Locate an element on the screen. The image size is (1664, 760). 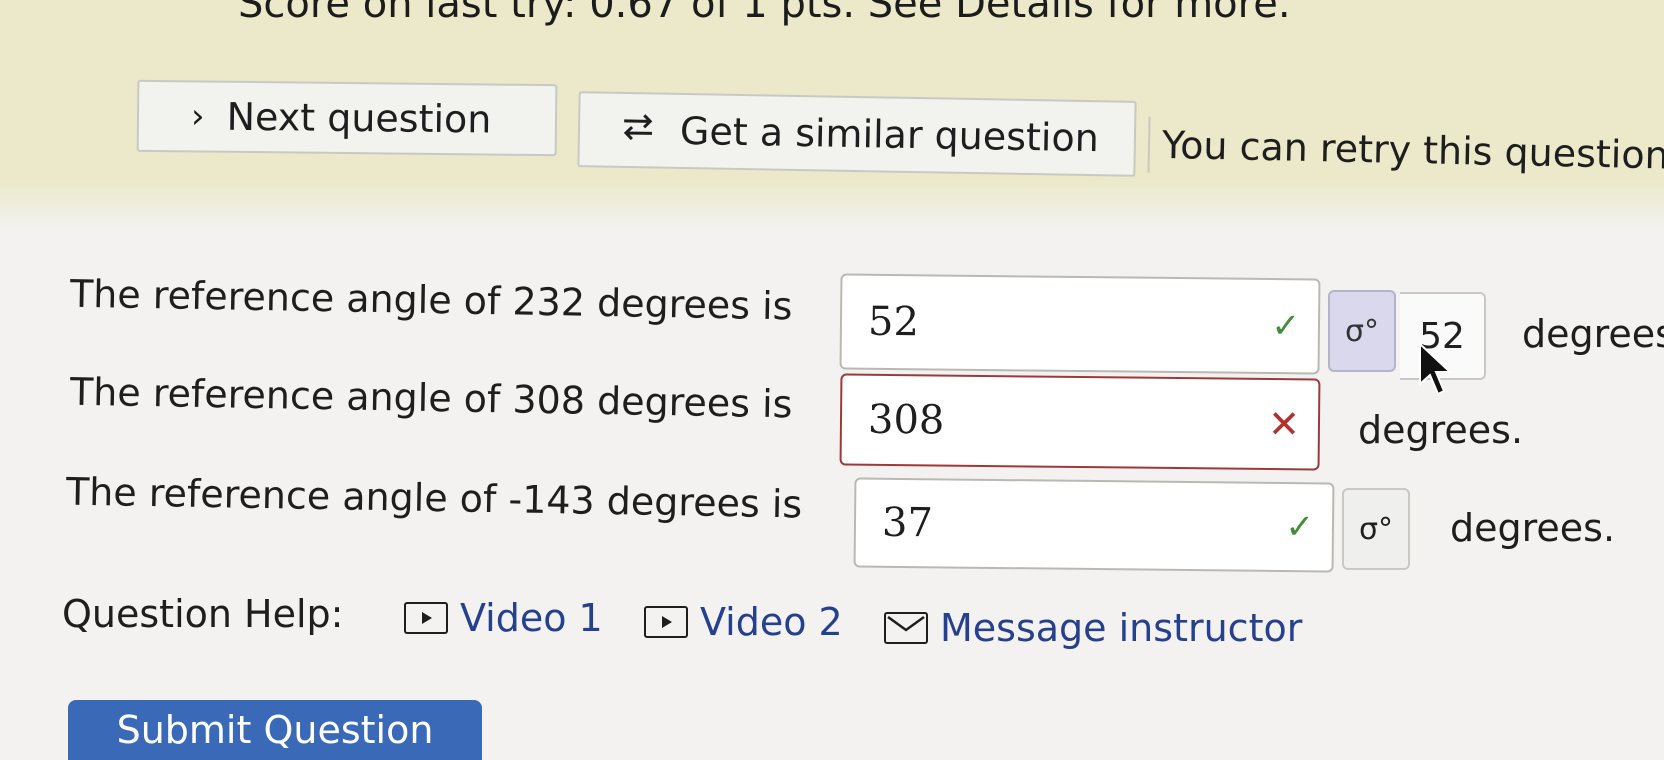
question-3-answer-field: 37 ✓ is located at coordinates (1094, 525).